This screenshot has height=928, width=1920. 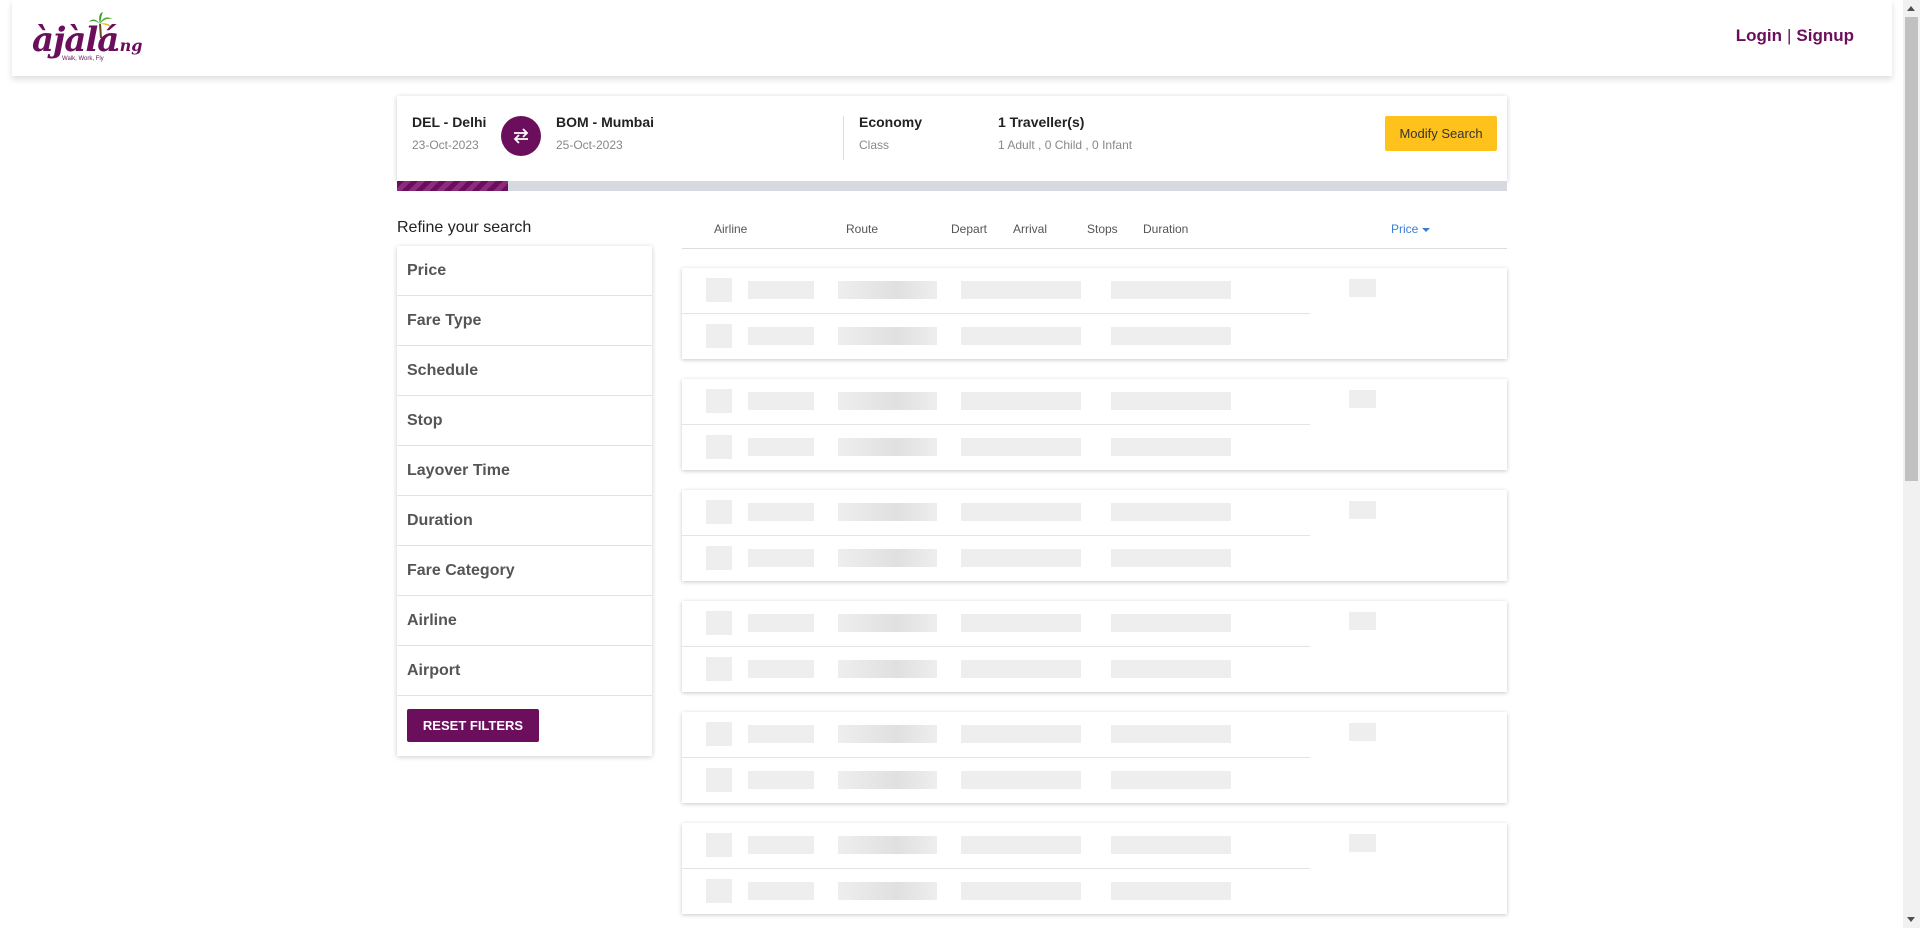 I want to click on col-duration: Duration, so click(x=1165, y=229).